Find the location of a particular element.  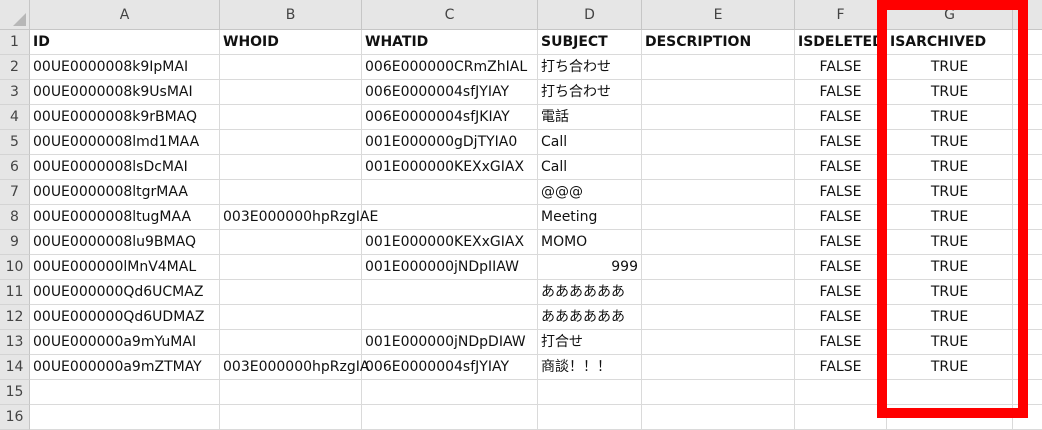

cell-b3 is located at coordinates (291, 92).